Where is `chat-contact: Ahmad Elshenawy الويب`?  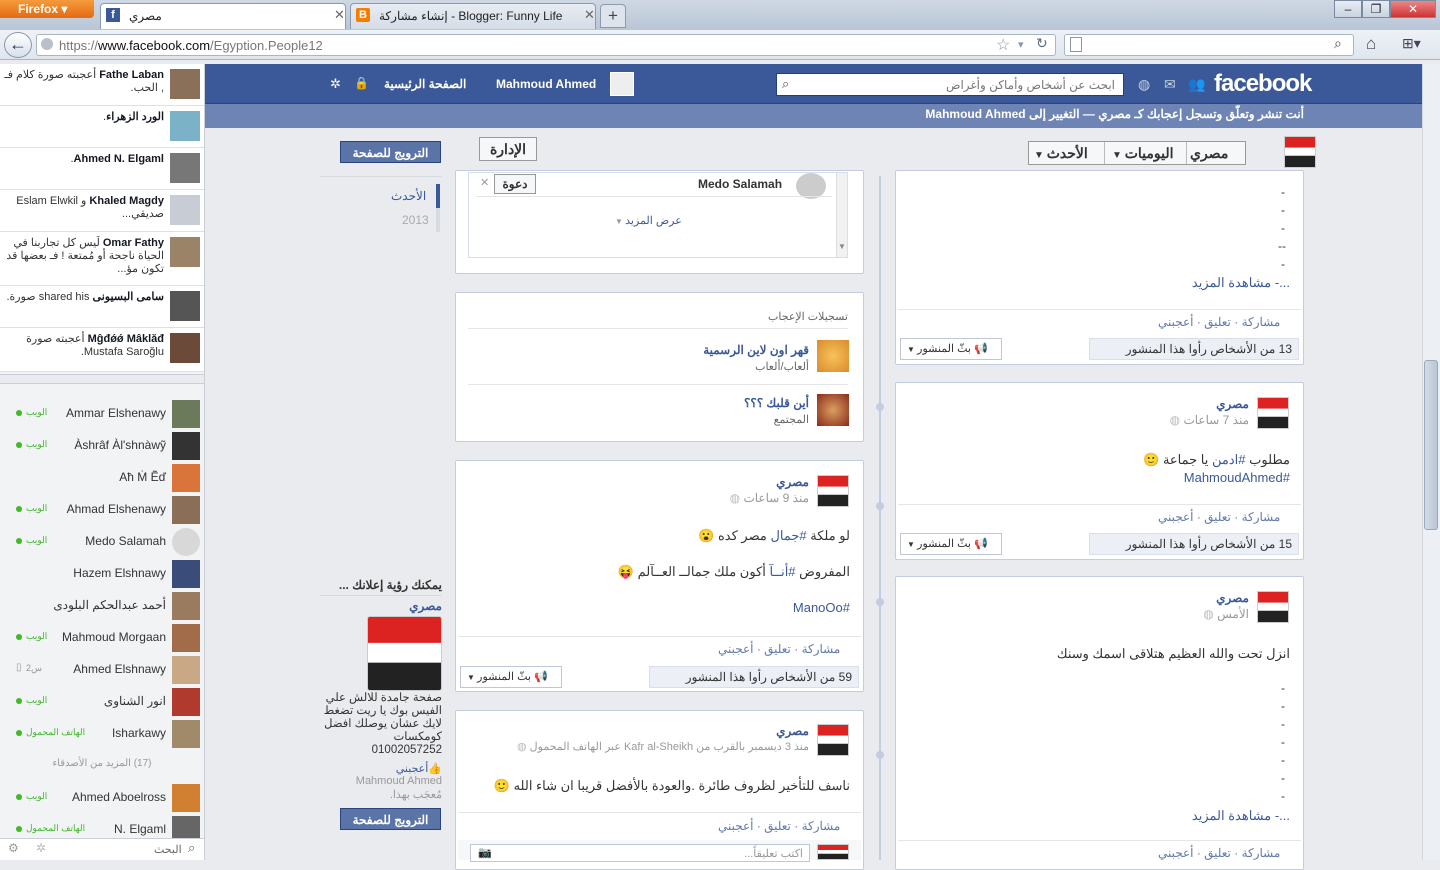
chat-contact: Ahmad Elshenawy الويب is located at coordinates (102, 508).